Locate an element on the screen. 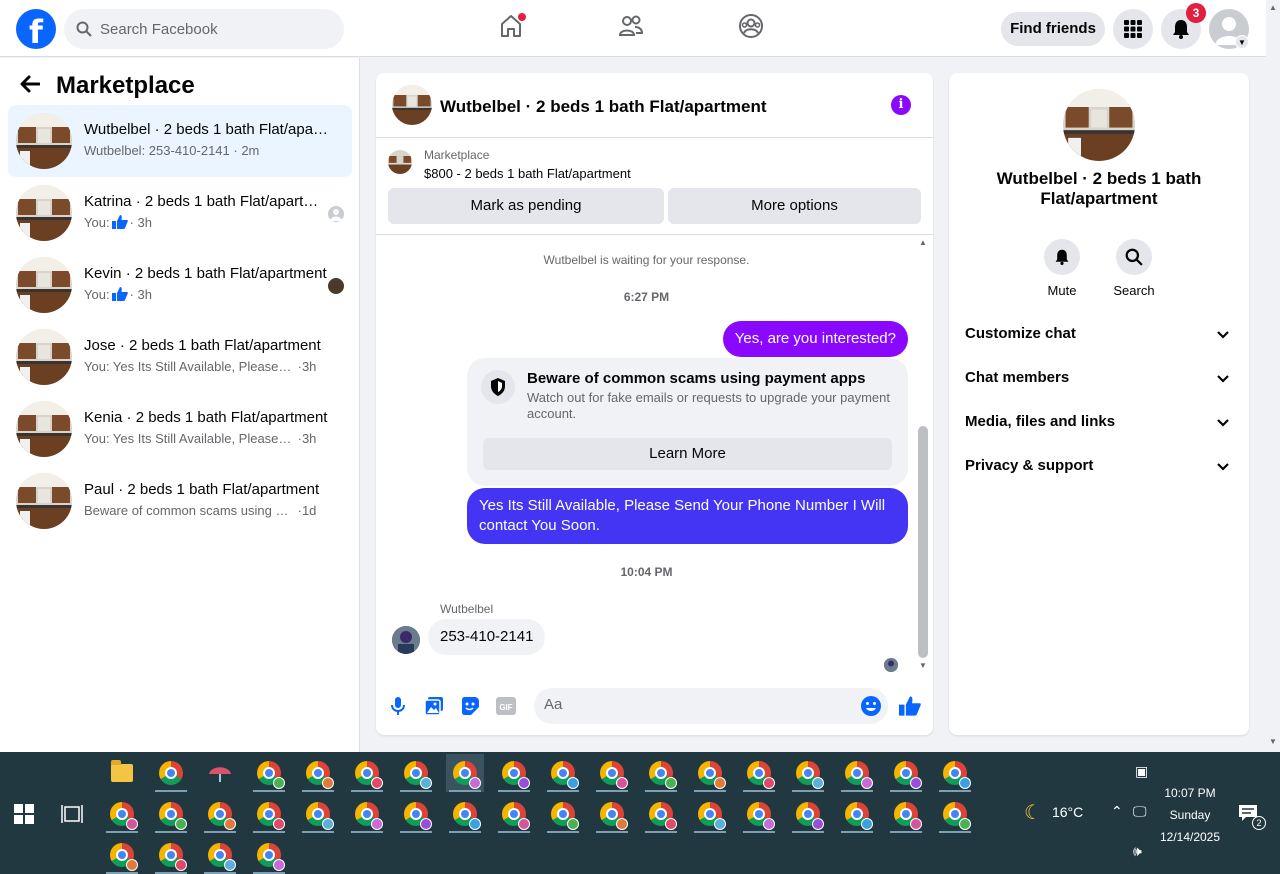 The image size is (1280, 874). learn-more-button: Learn More is located at coordinates (687, 454).